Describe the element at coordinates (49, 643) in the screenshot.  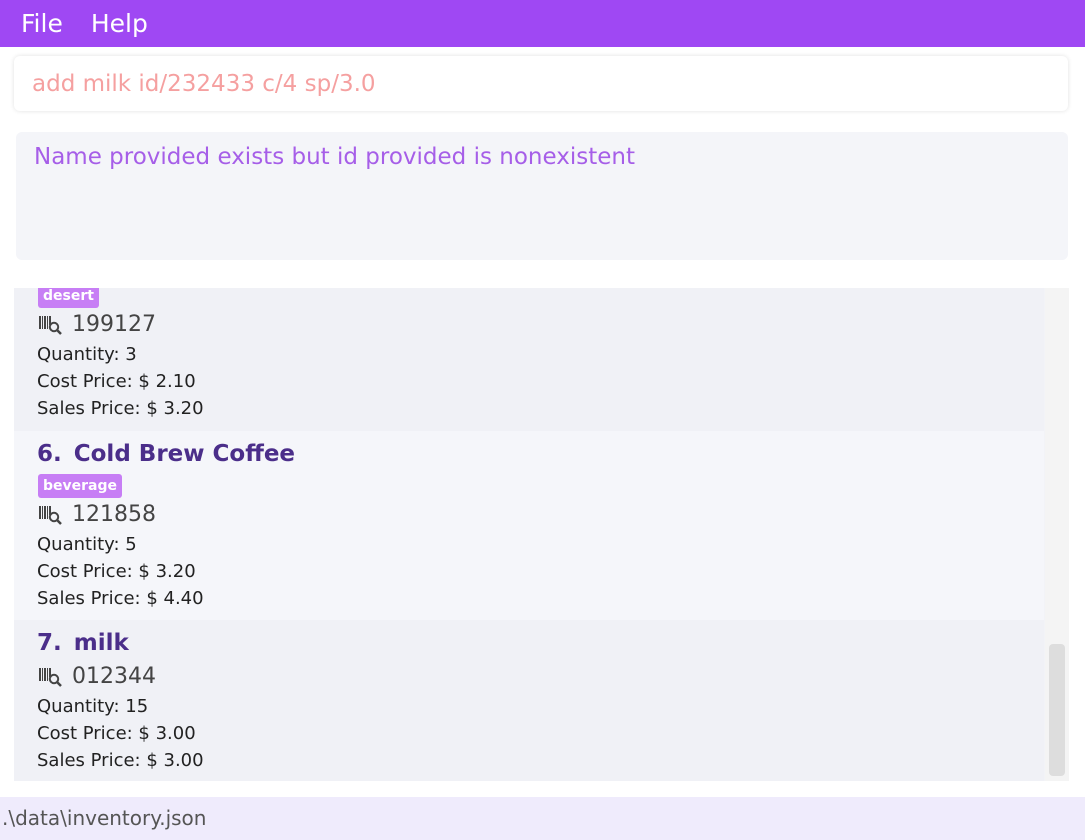
I see `item-index: 7.` at that location.